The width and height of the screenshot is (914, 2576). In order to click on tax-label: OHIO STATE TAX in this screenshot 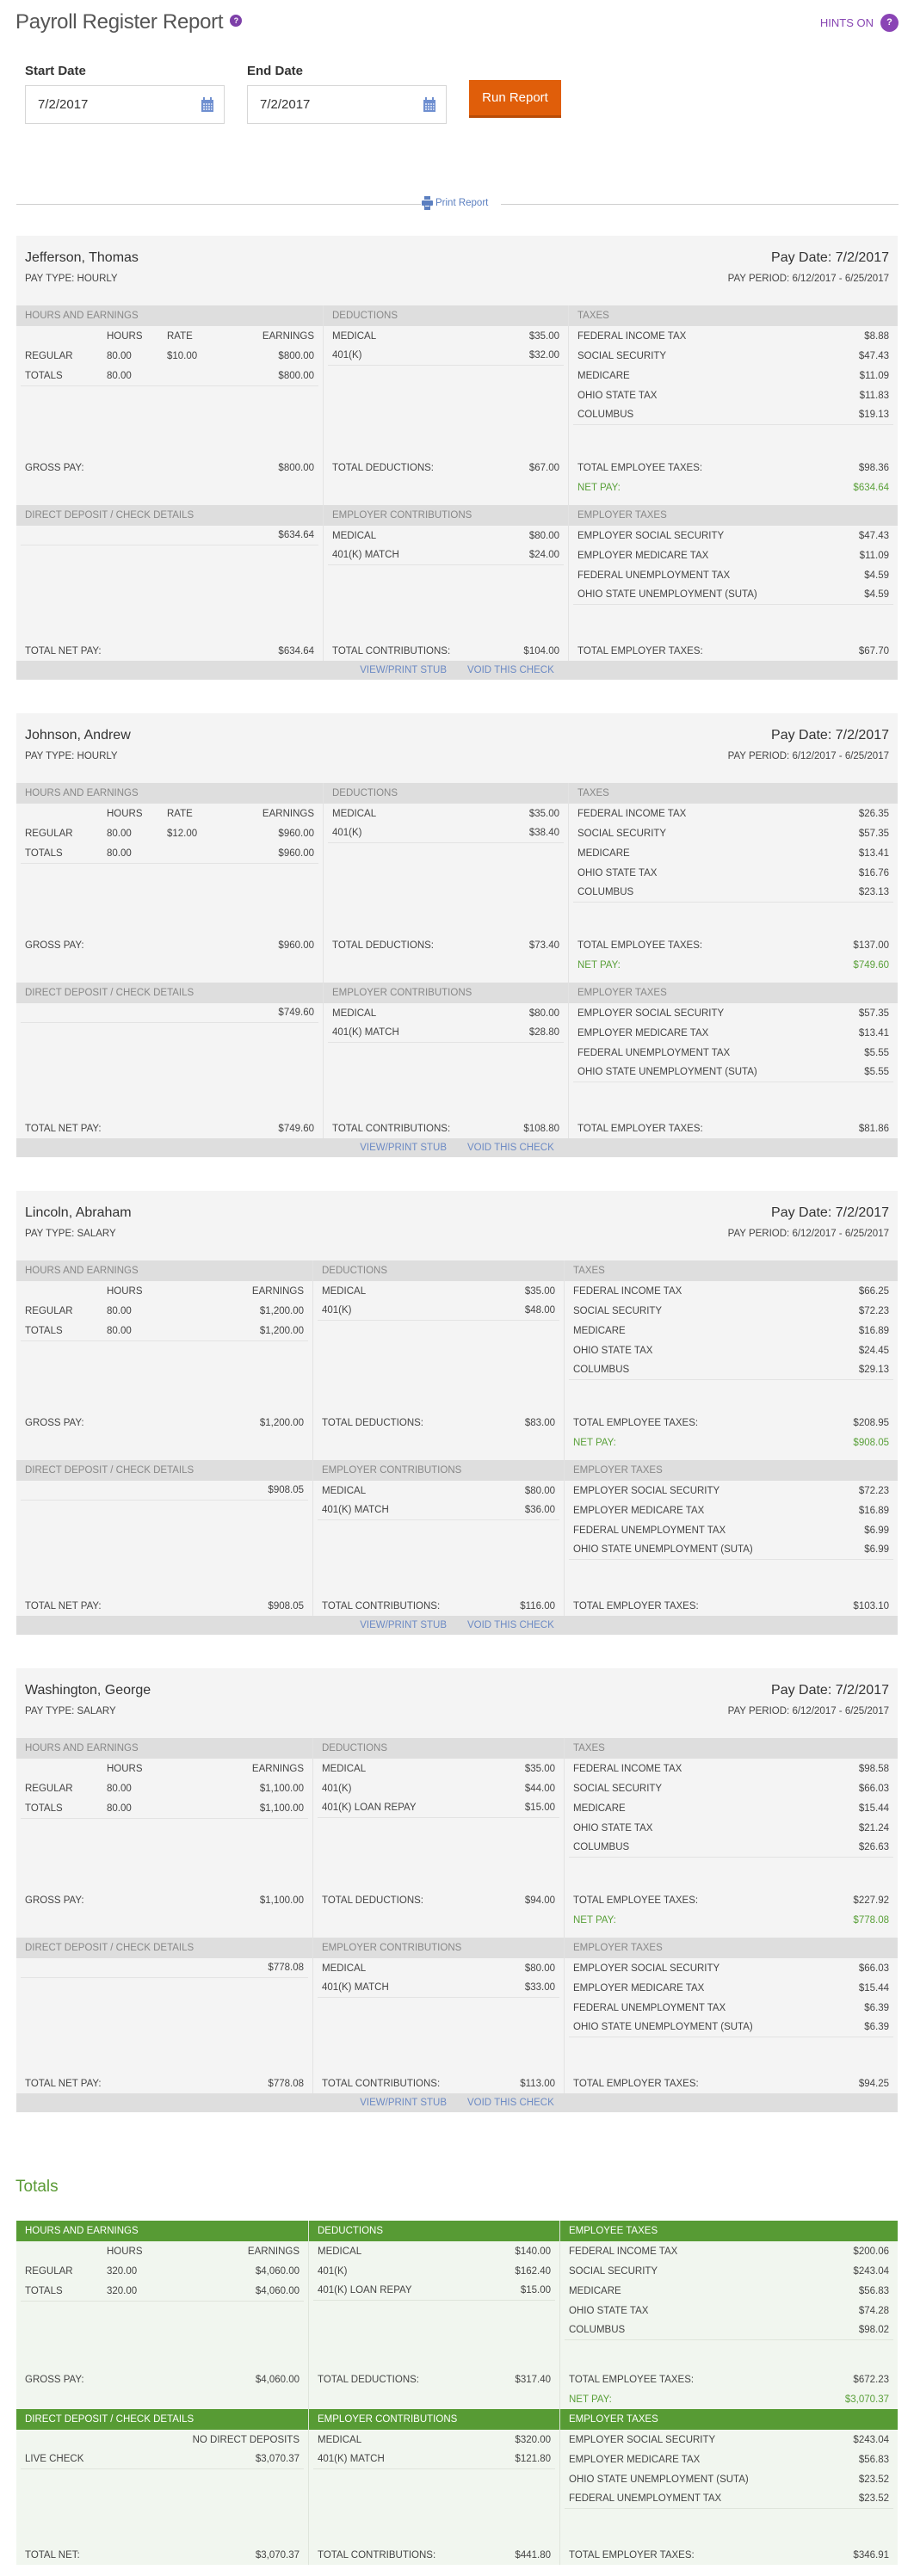, I will do `click(617, 395)`.